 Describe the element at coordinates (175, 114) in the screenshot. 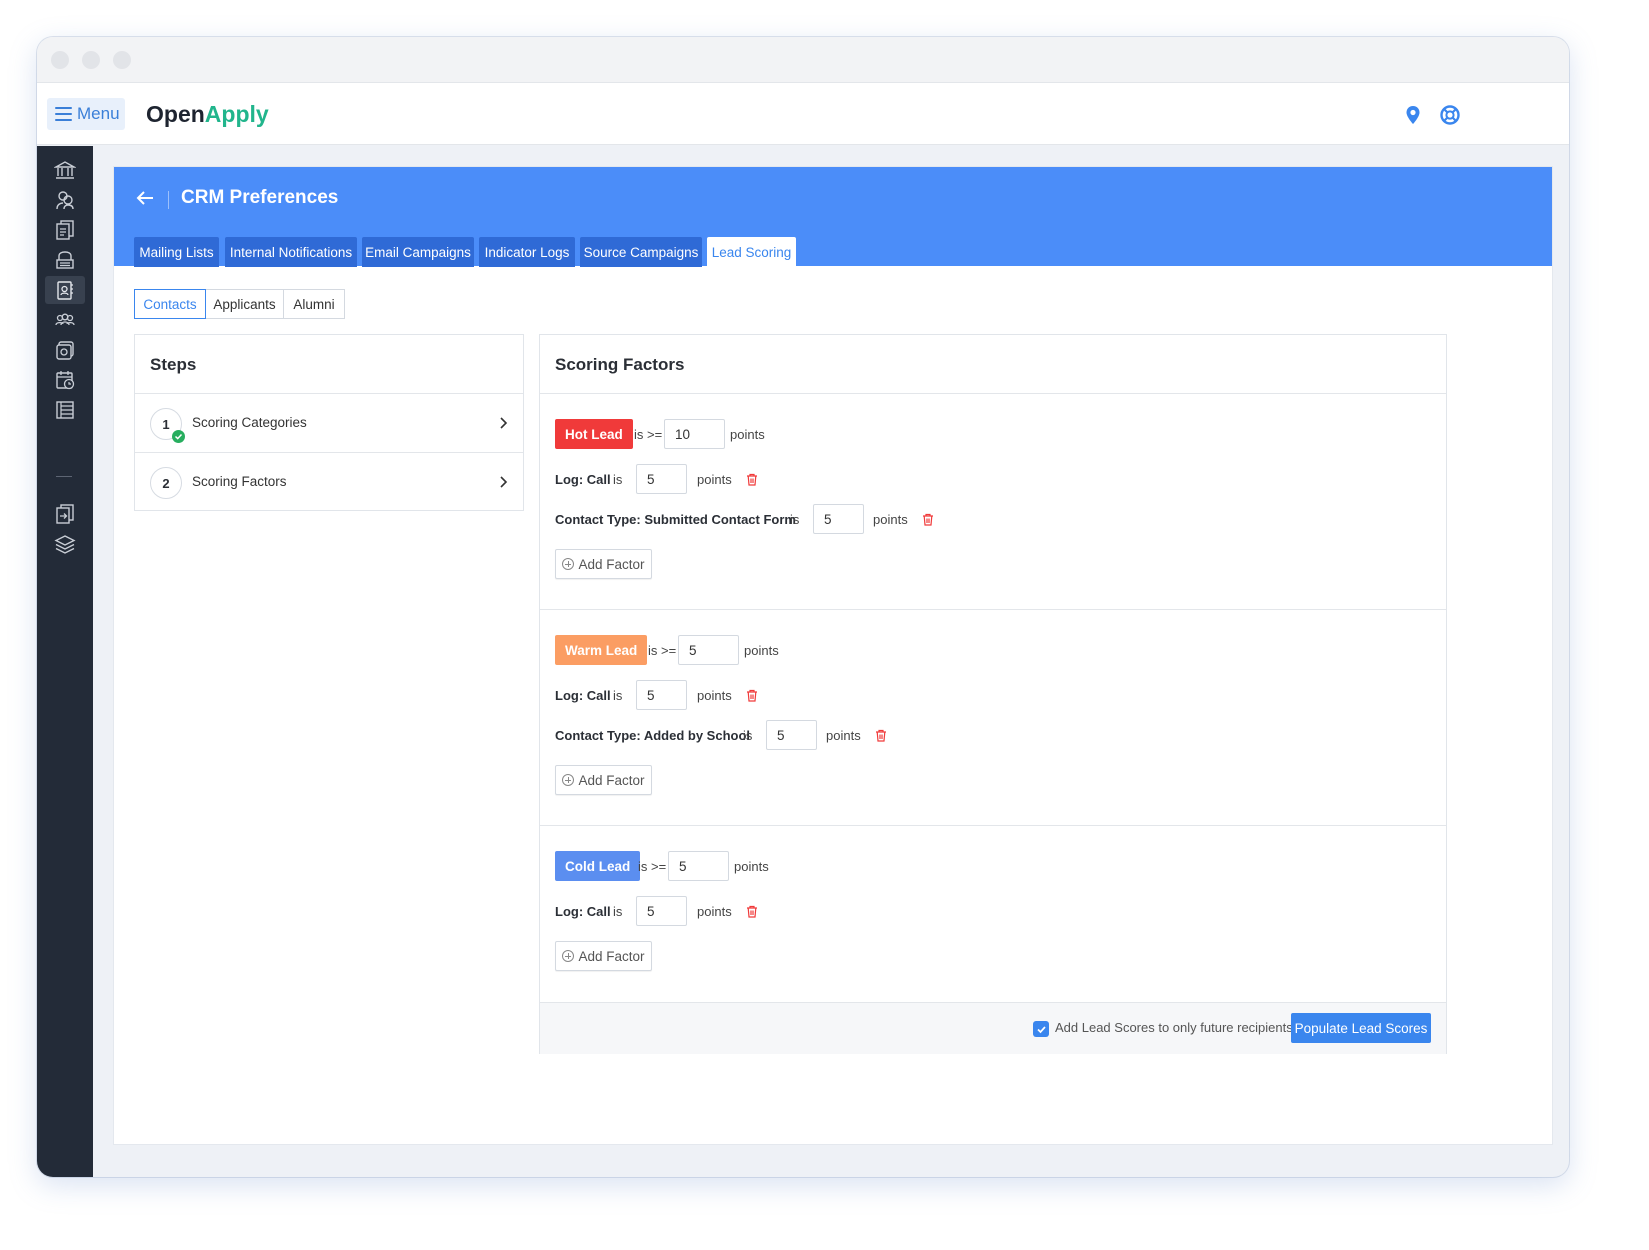

I see `logo-text-open: Open` at that location.